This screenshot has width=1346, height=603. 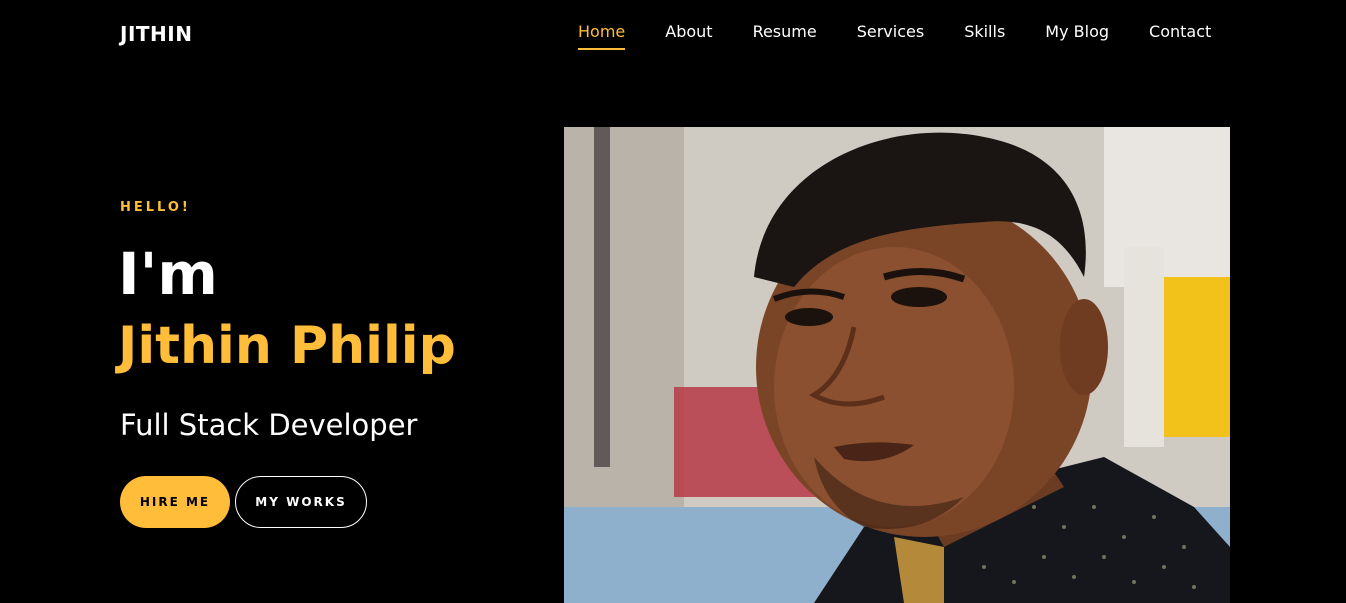 I want to click on brand-logo: JITHIN, so click(x=156, y=34).